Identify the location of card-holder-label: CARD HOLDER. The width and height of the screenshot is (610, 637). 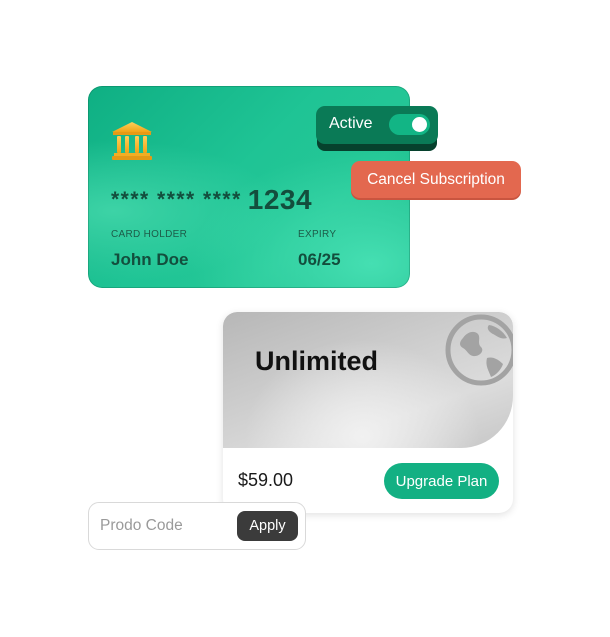
(149, 234).